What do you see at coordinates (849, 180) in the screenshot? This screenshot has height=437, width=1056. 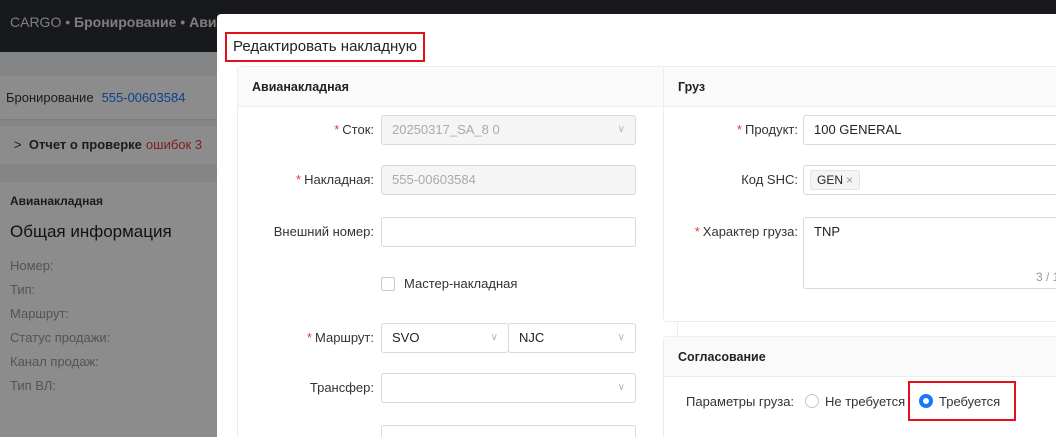 I see `close-icon: ×` at bounding box center [849, 180].